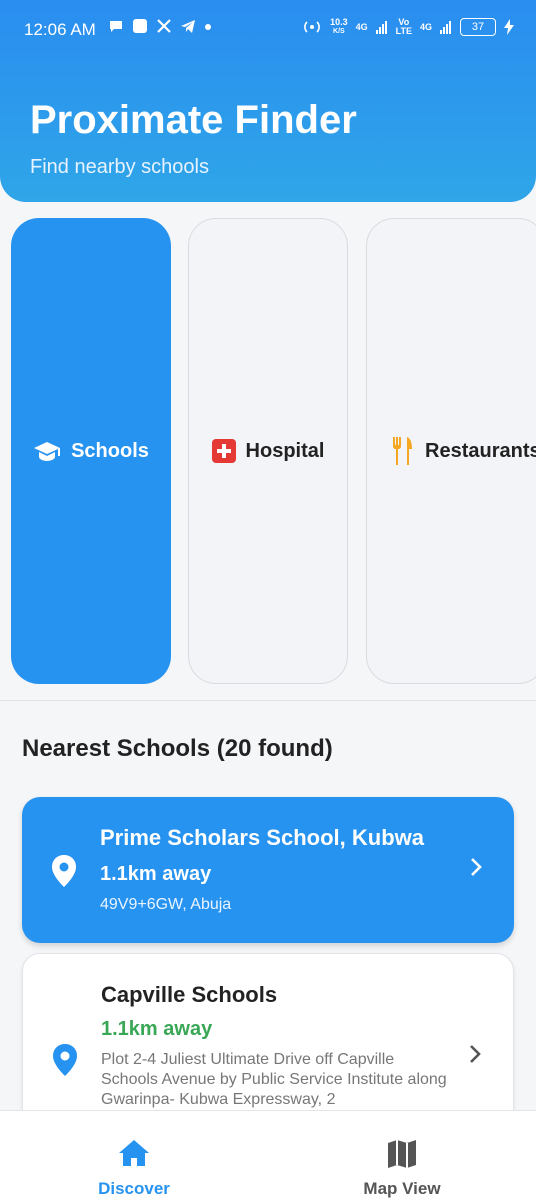  I want to click on charging-icon, so click(509, 27).